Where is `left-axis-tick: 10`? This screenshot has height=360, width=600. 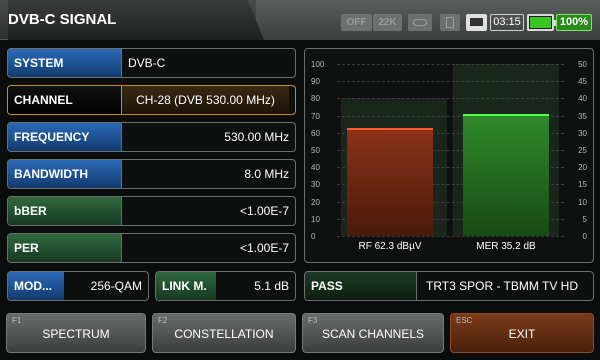 left-axis-tick: 10 is located at coordinates (315, 219).